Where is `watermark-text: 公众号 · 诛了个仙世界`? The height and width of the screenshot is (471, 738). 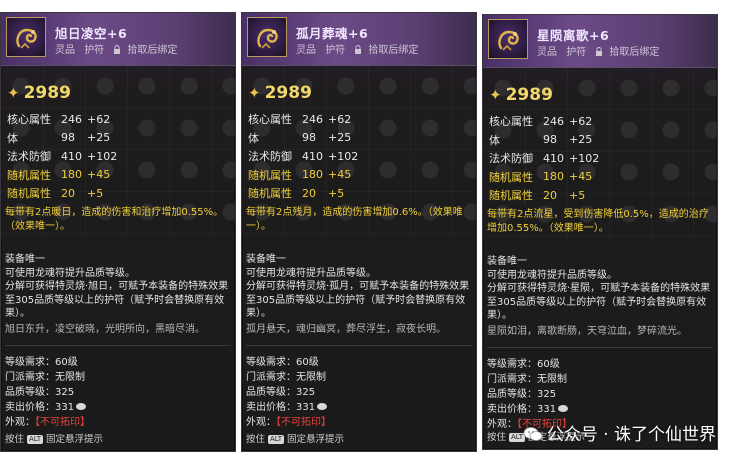
watermark-text: 公众号 · 诛了个仙世界 is located at coordinates (631, 435).